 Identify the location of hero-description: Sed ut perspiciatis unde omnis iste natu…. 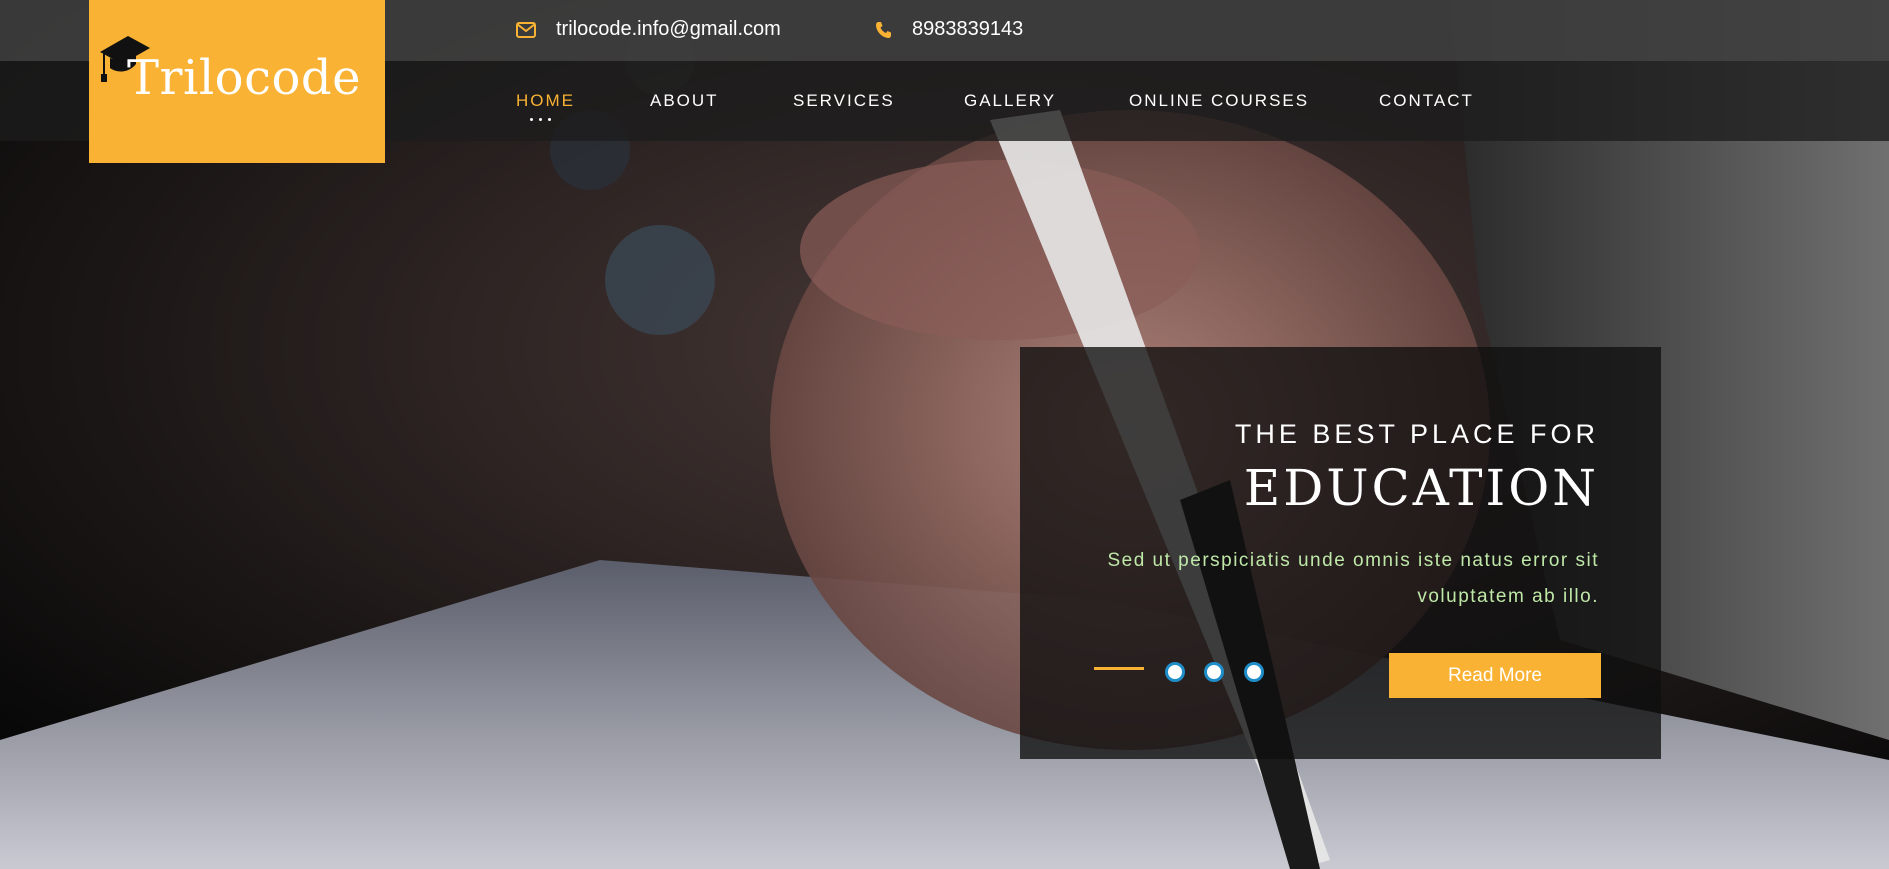
(1353, 578).